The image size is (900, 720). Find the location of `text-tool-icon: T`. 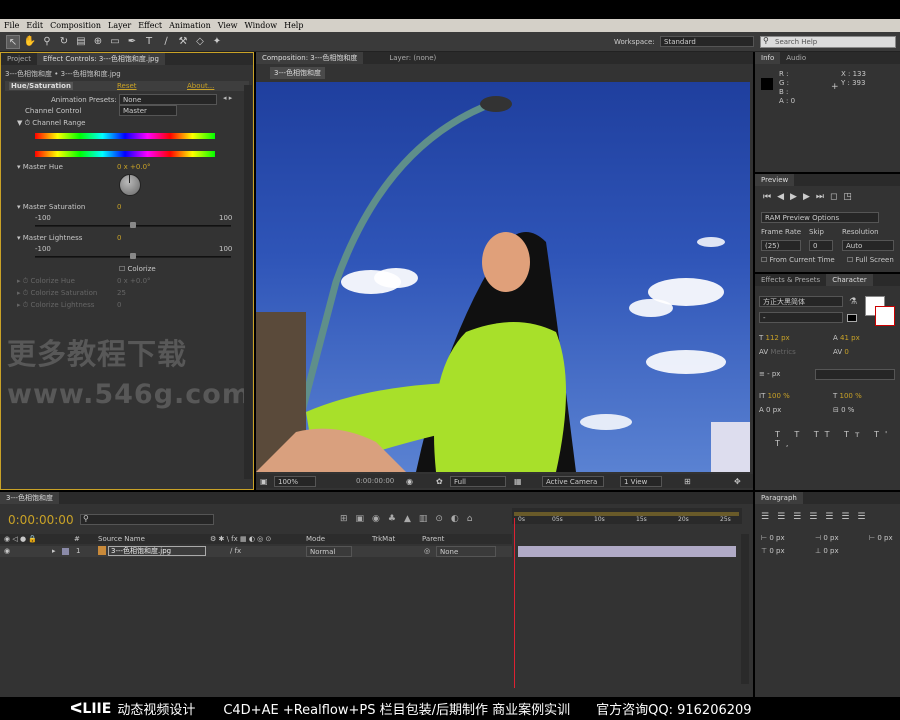

text-tool-icon: T is located at coordinates (149, 42).